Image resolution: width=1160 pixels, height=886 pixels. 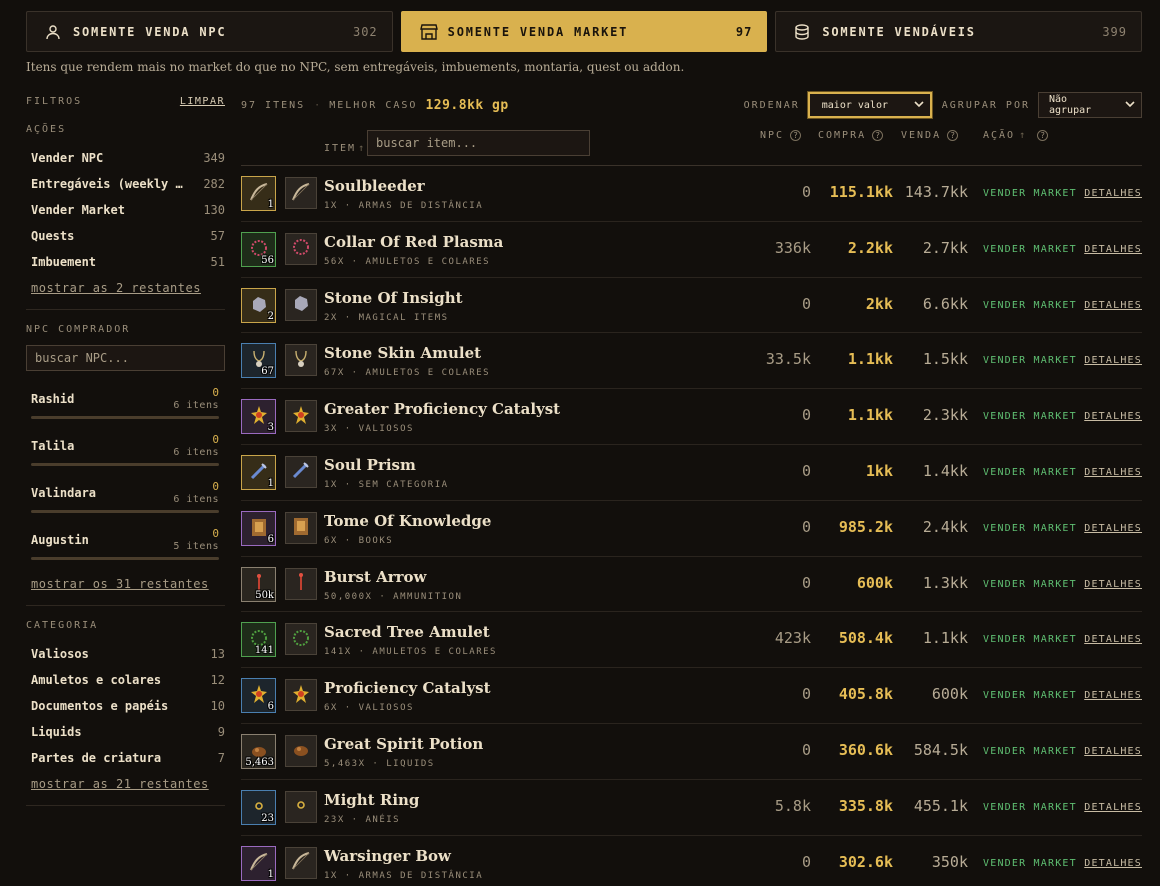 What do you see at coordinates (125, 210) in the screenshot?
I see `filter-item-vender-market: Vender Market 130` at bounding box center [125, 210].